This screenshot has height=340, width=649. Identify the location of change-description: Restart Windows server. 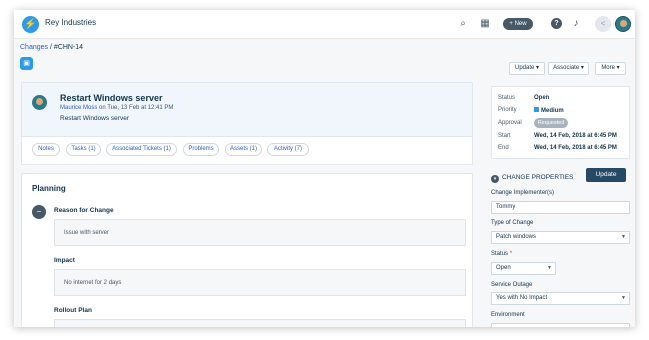
(94, 118).